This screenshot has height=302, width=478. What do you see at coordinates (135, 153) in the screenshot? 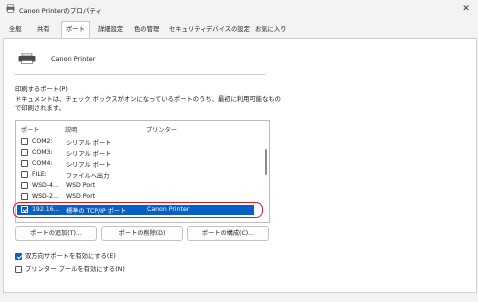
I see `port-row: COM3: シリアル ポート` at bounding box center [135, 153].